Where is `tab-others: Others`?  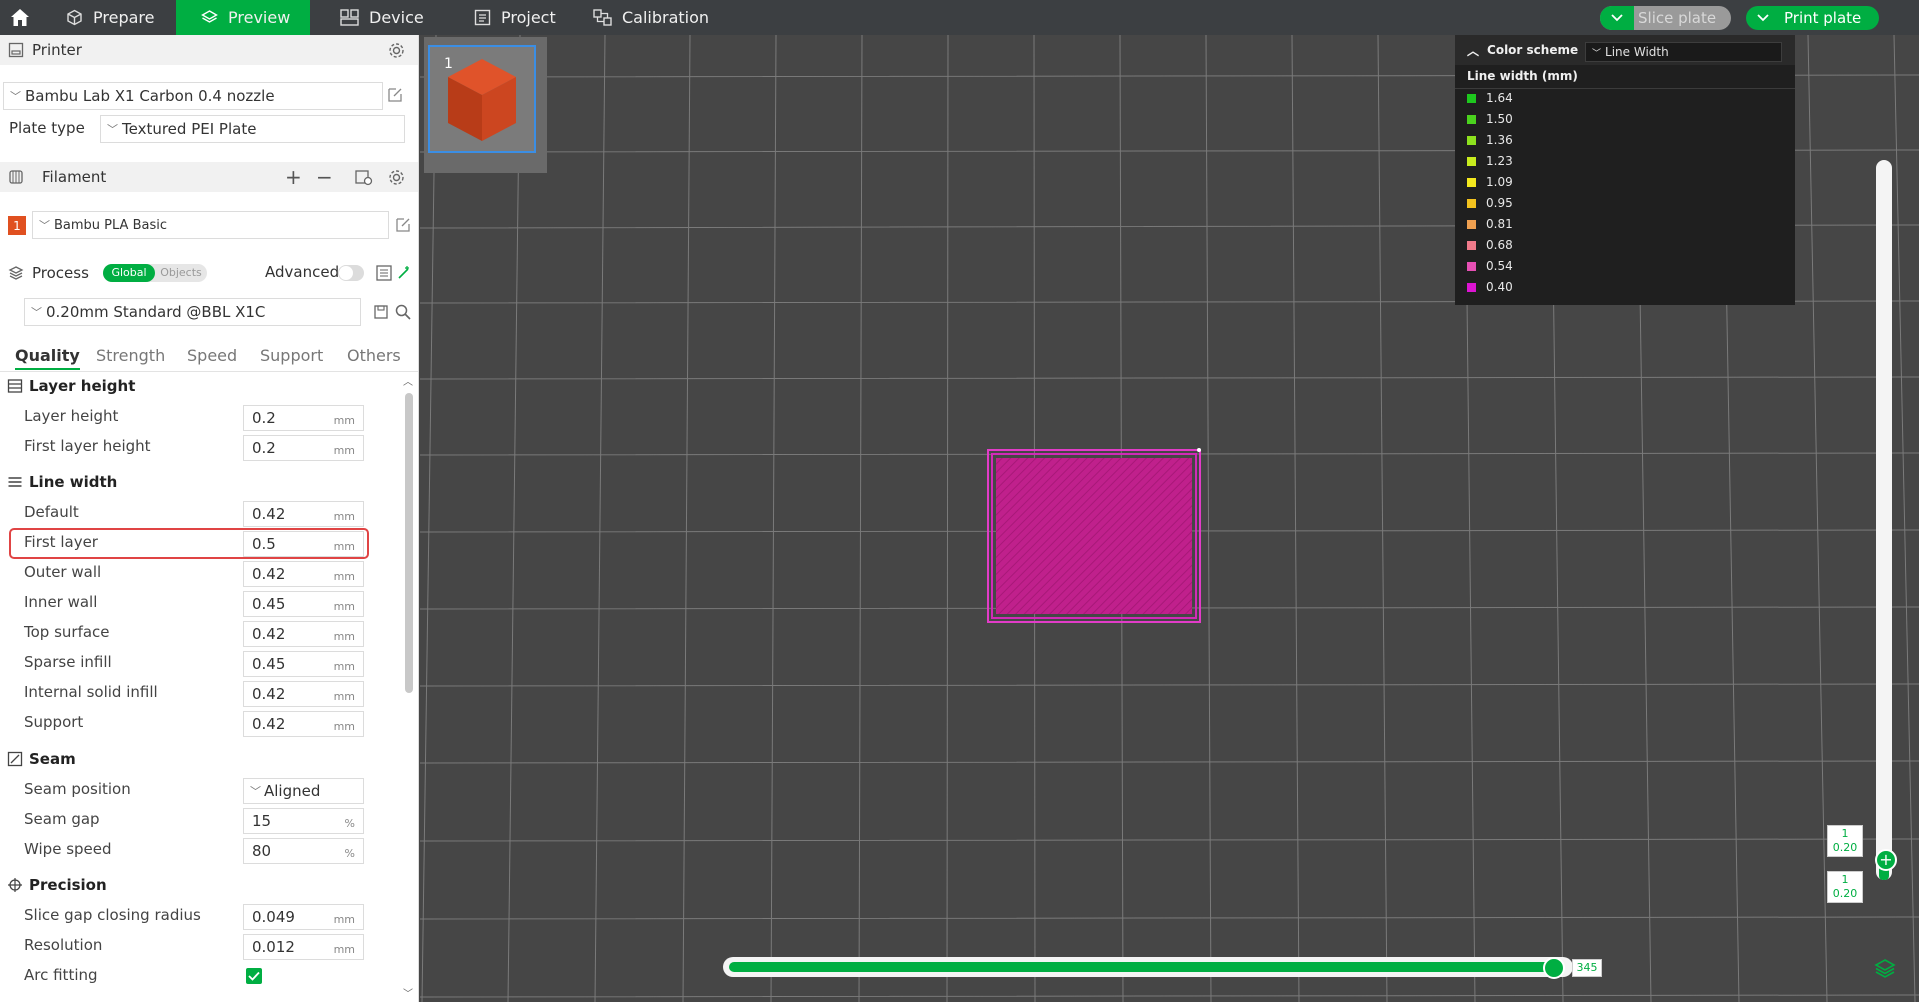
tab-others: Others is located at coordinates (374, 355).